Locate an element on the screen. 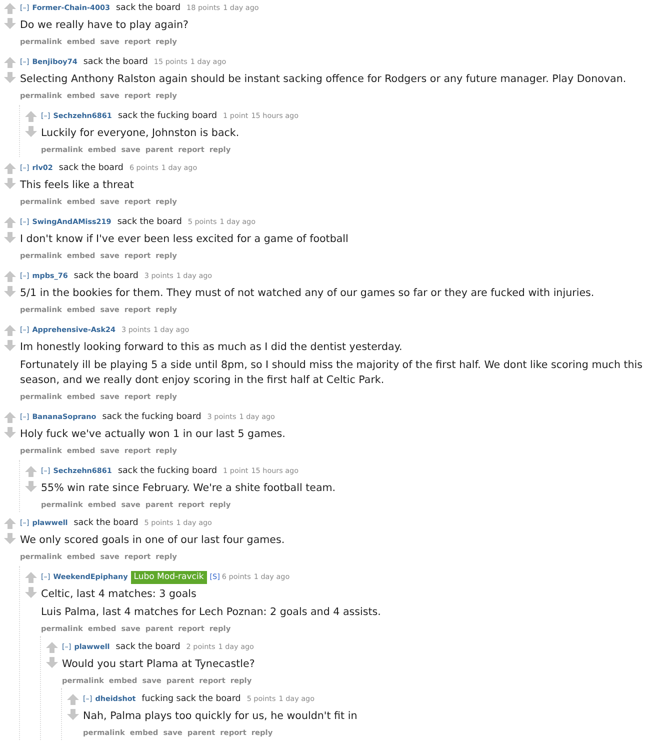 This screenshot has width=667, height=750. comment-text: Fortunately ill be playing 5 a side until 8pm, so I should miss the majority of the first half. We dont like scoring much this season, and we really dont enjoy scoring in the first half at Celtic Park. is located at coordinates (332, 373).